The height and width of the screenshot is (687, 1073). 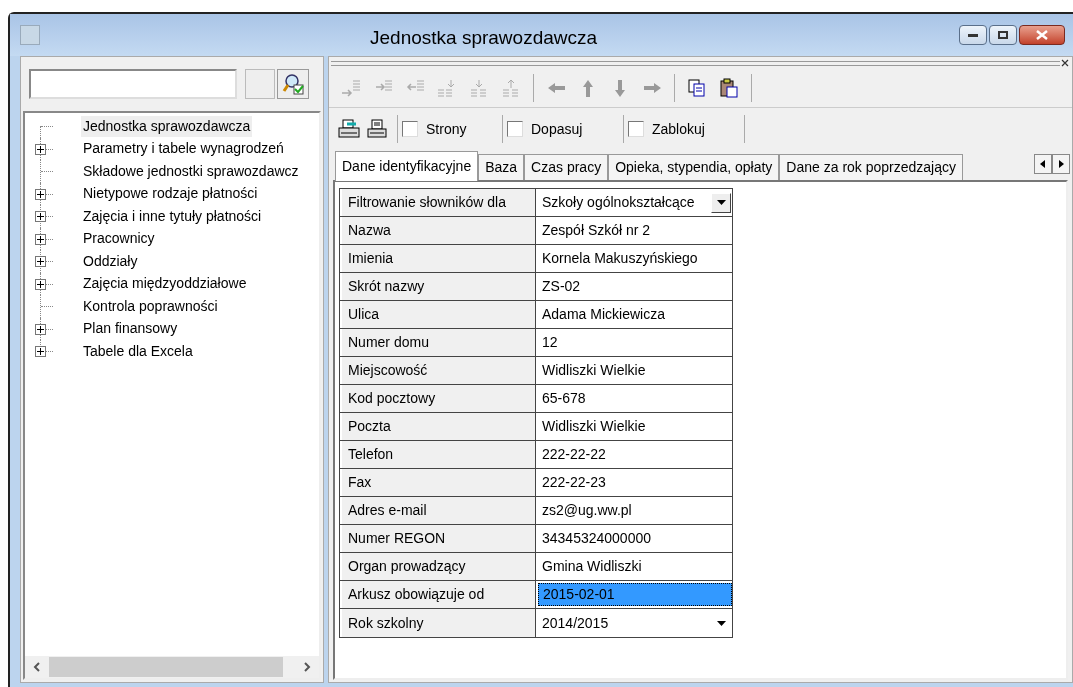 What do you see at coordinates (634, 623) in the screenshot?
I see `dropdown-field: 2014/2015` at bounding box center [634, 623].